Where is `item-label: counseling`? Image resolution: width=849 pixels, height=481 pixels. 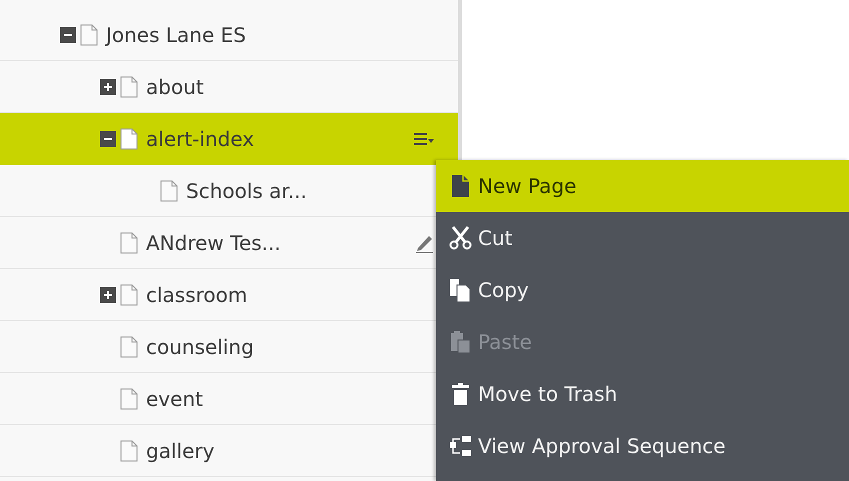
item-label: counseling is located at coordinates (200, 347).